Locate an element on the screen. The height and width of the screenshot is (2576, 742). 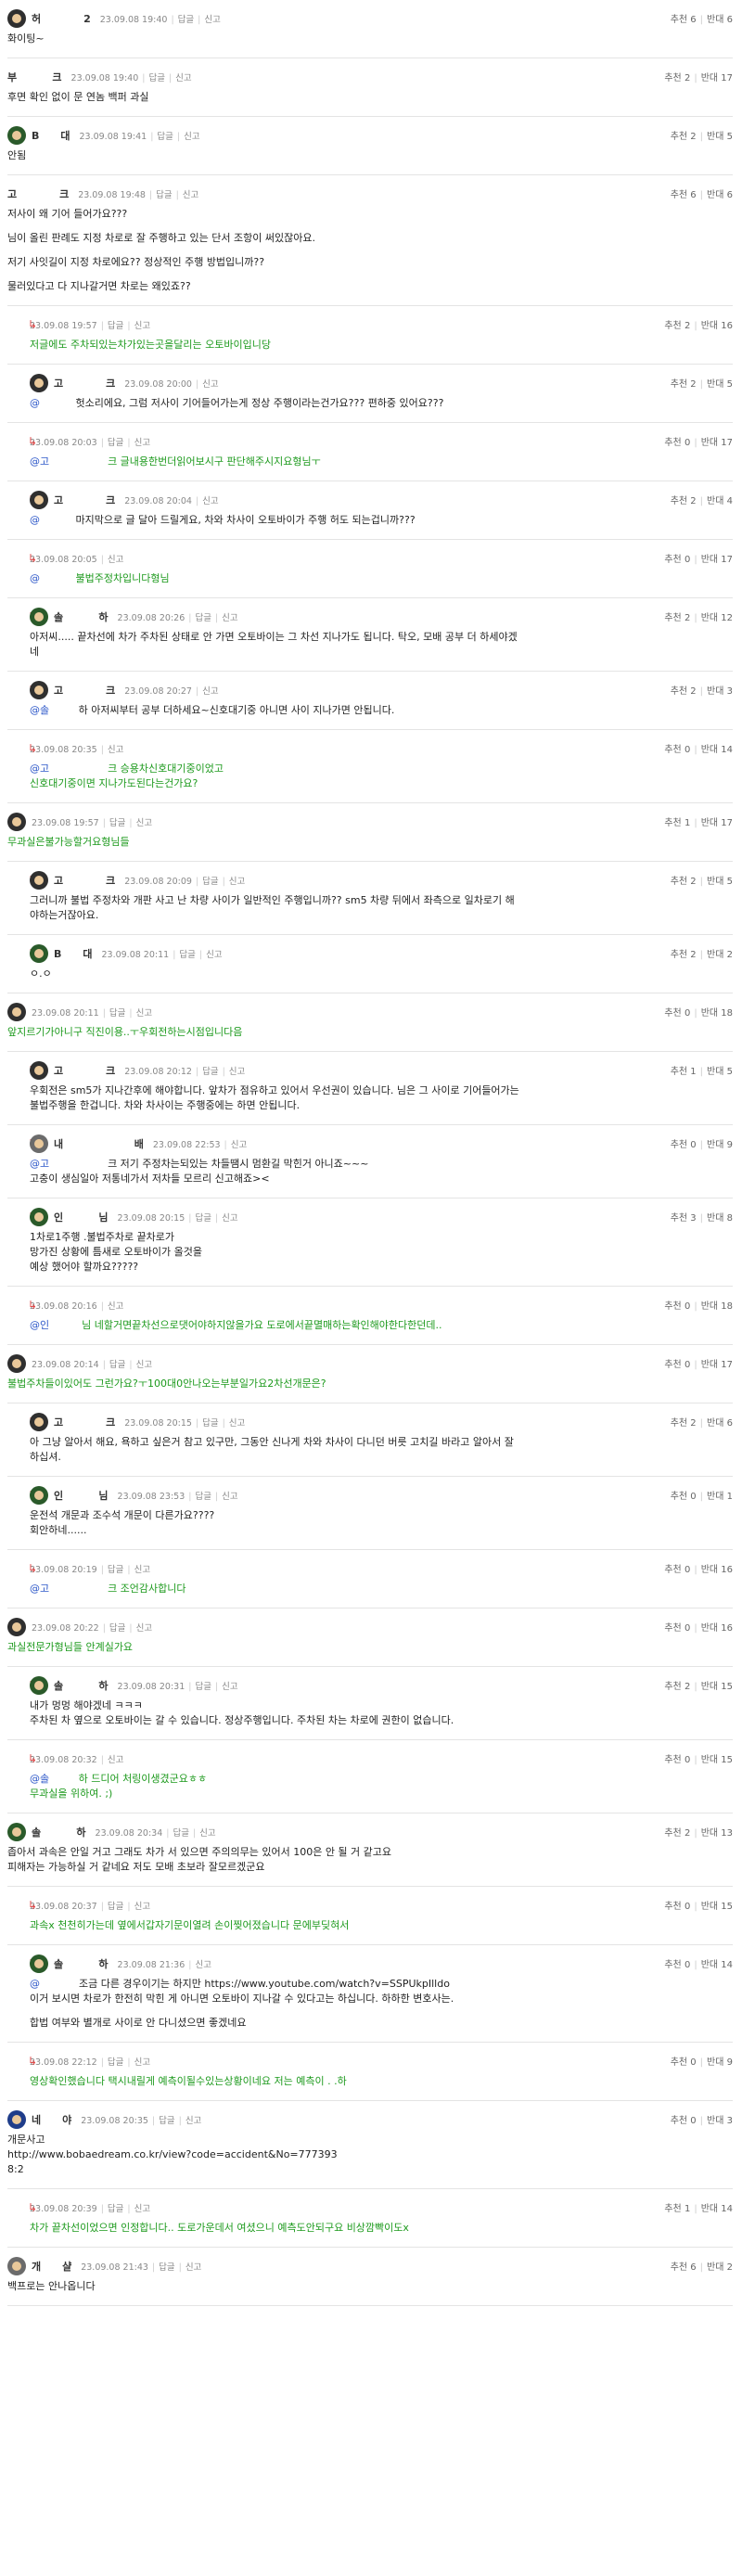
mention: @인 is located at coordinates (39, 1325).